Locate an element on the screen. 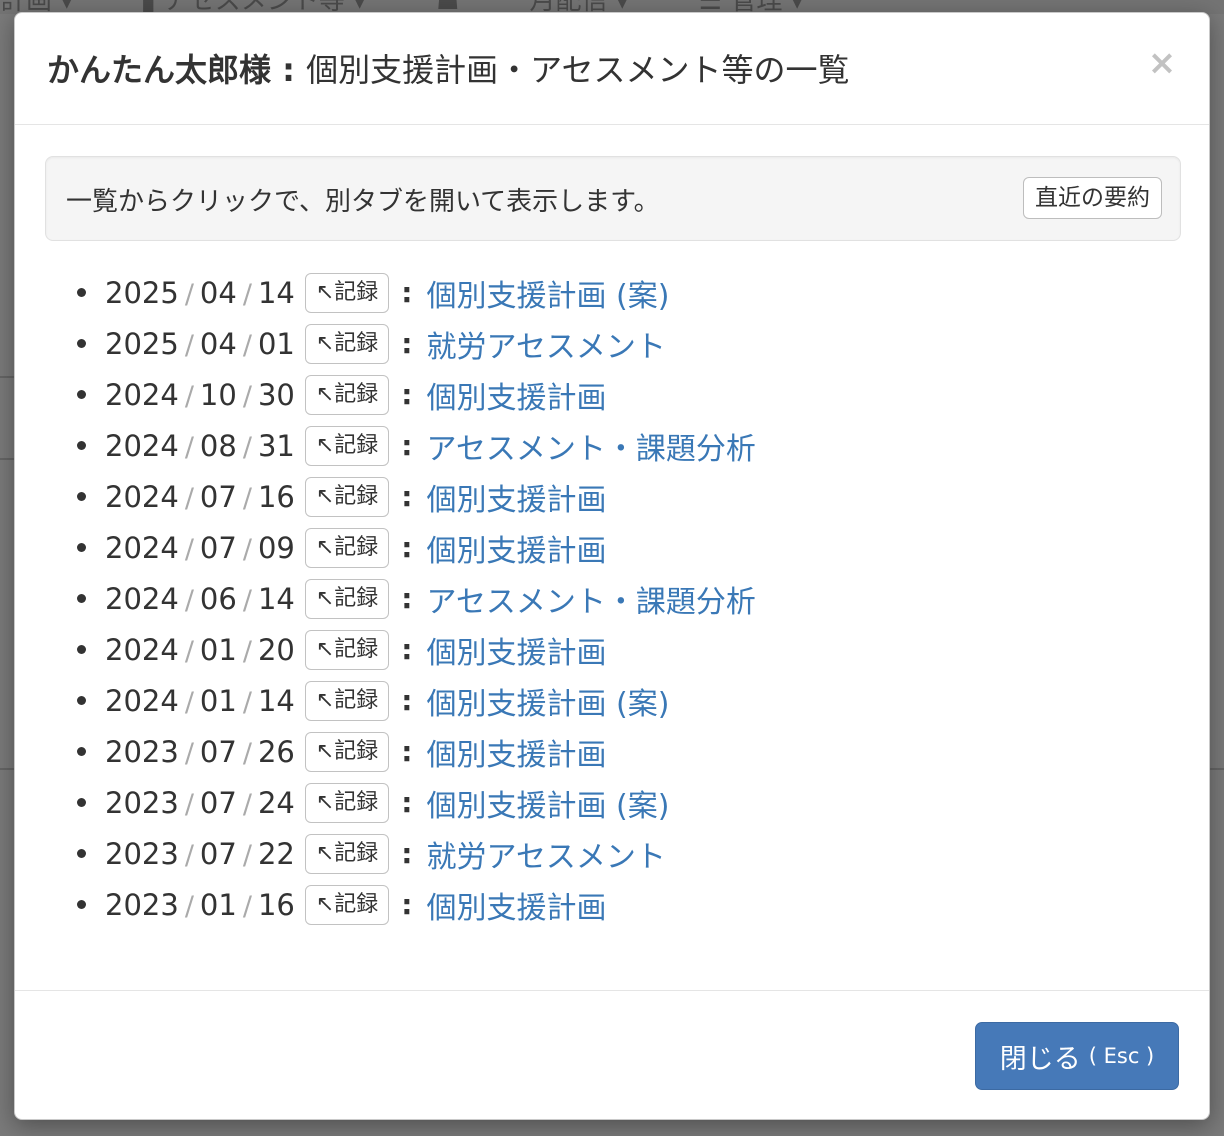 Image resolution: width=1224 pixels, height=1136 pixels. document-date: 2024/01/20 is located at coordinates (200, 650).